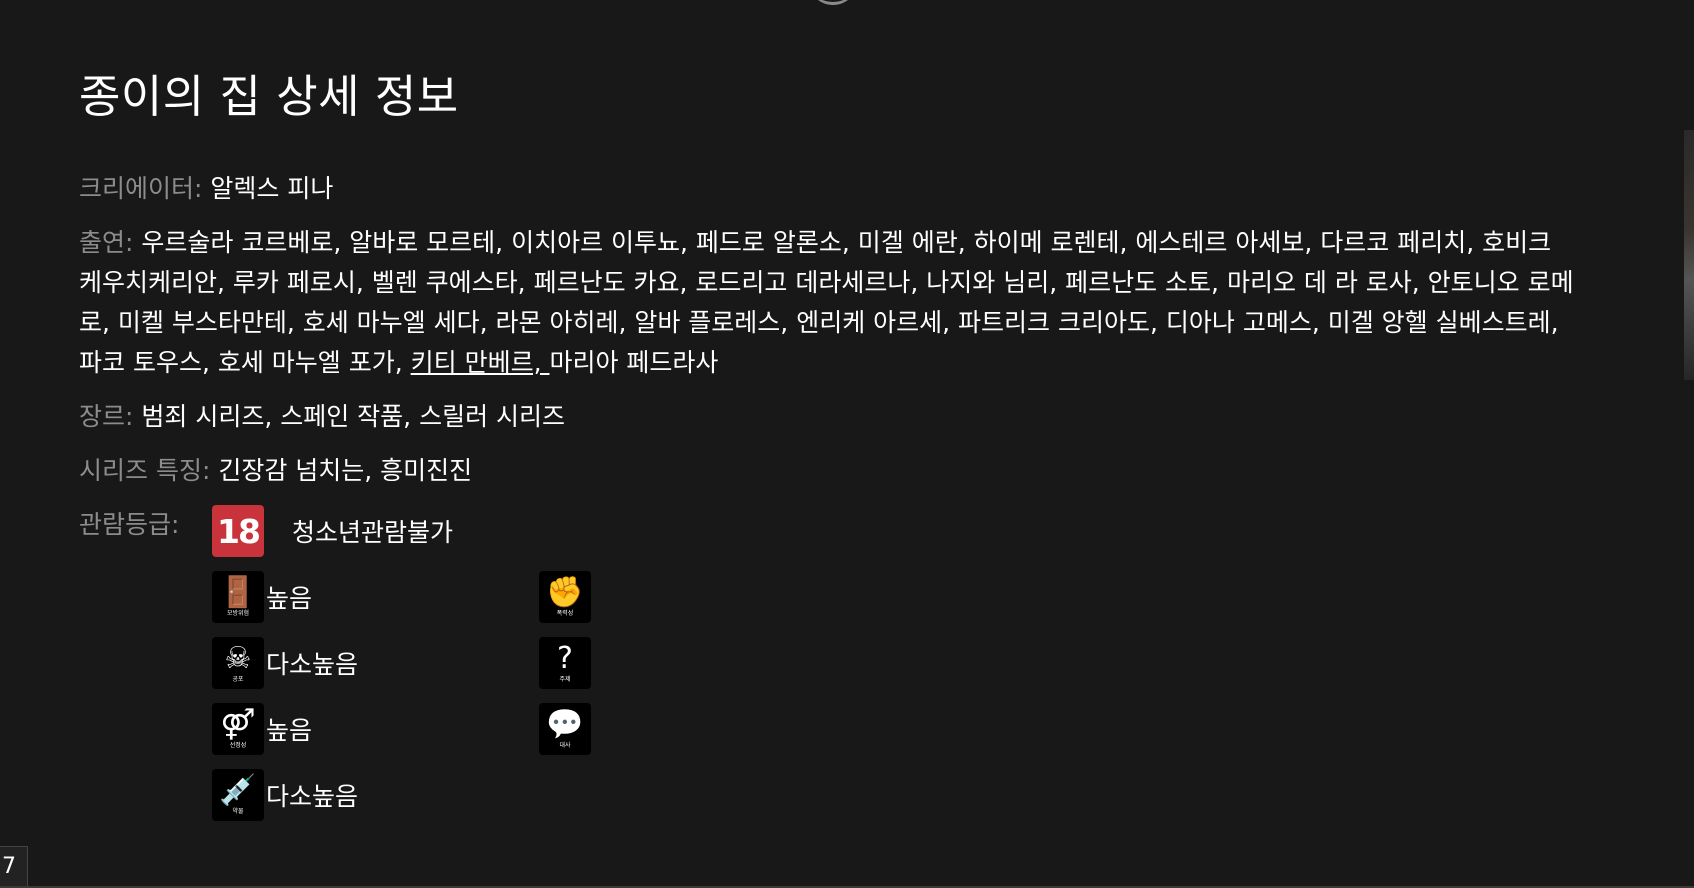 The height and width of the screenshot is (888, 1694). What do you see at coordinates (829, 471) in the screenshot?
I see `features-row: 시리즈 특징: 긴장감 넘치는, 흥미진진` at bounding box center [829, 471].